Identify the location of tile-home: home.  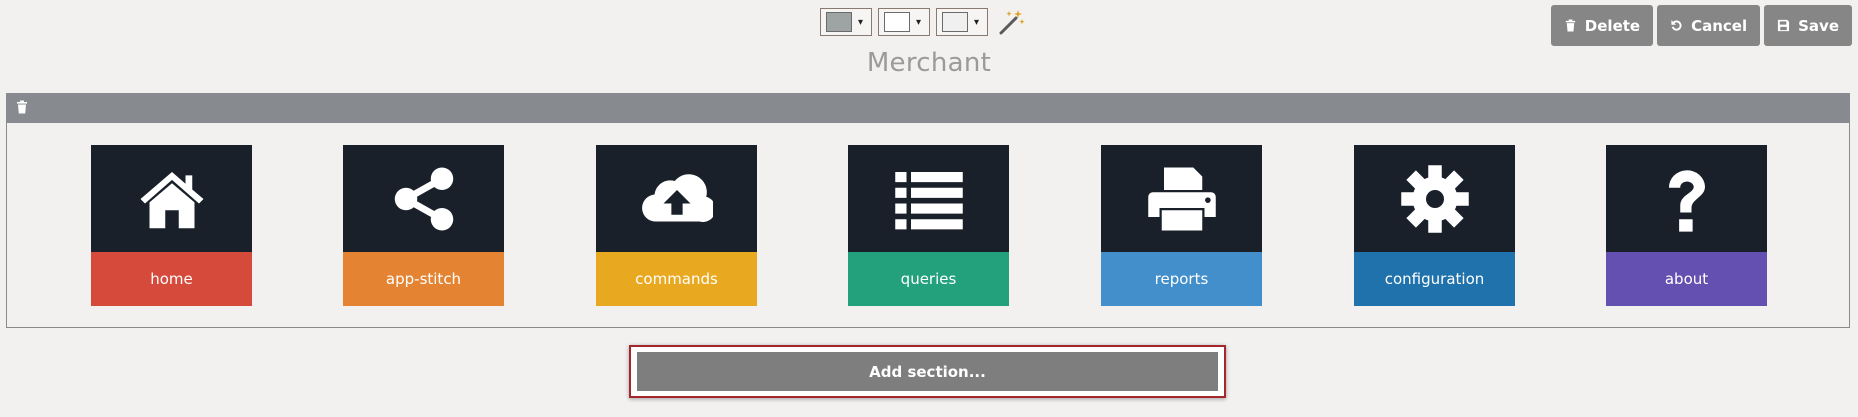
(171, 225).